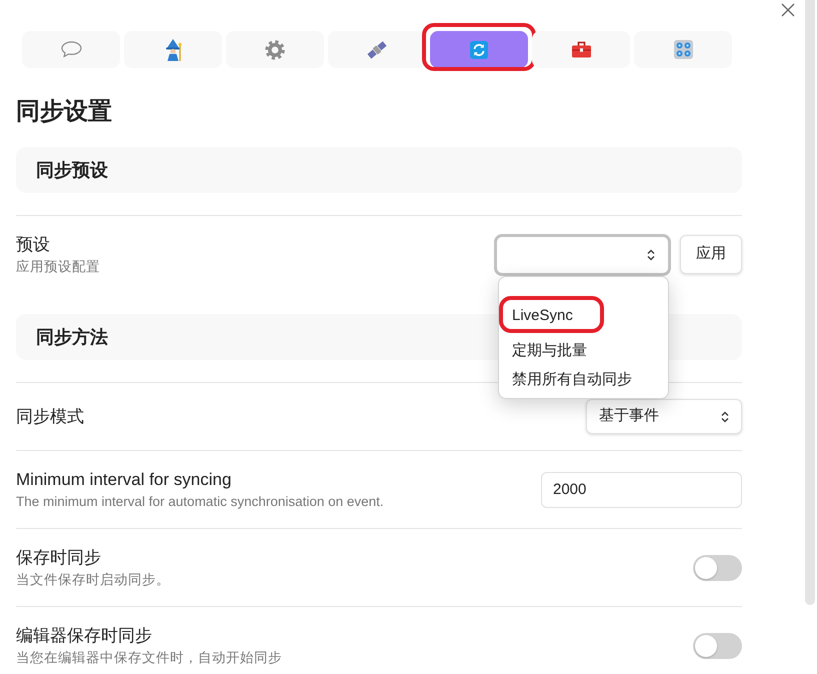  I want to click on speech-bubble-icon, so click(71, 49).